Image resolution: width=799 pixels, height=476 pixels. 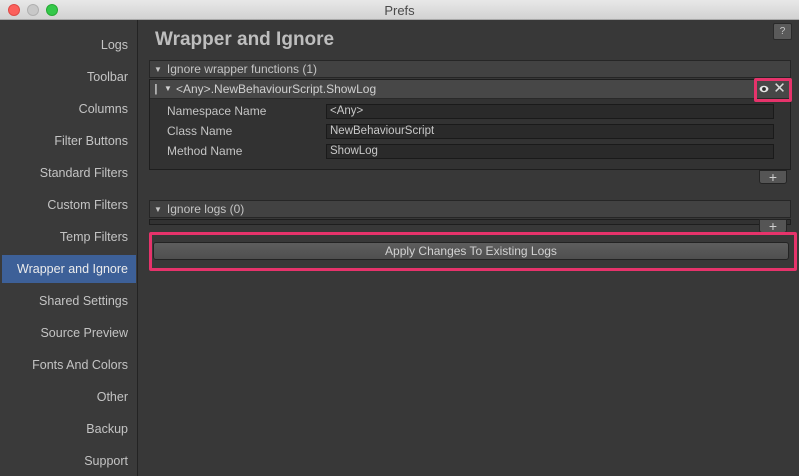 What do you see at coordinates (550, 131) in the screenshot?
I see `class-name-field: NewBehaviourScript` at bounding box center [550, 131].